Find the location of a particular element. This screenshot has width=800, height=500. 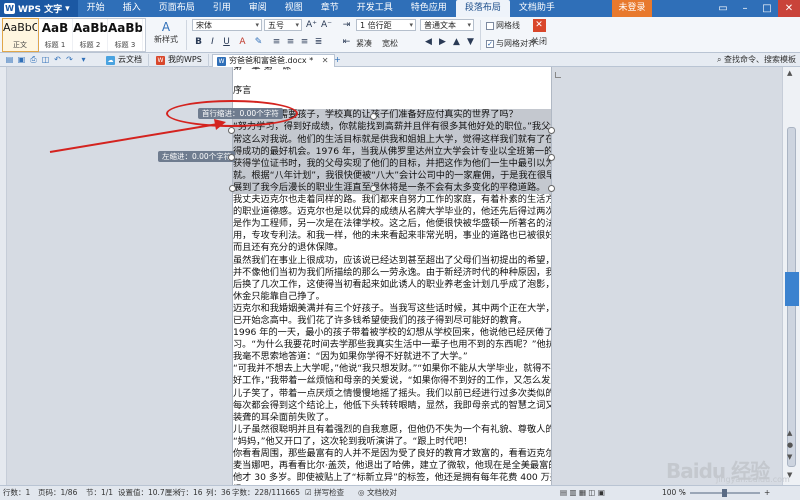

doc-check-toggle: ◎ 文档校对 is located at coordinates (377, 493).